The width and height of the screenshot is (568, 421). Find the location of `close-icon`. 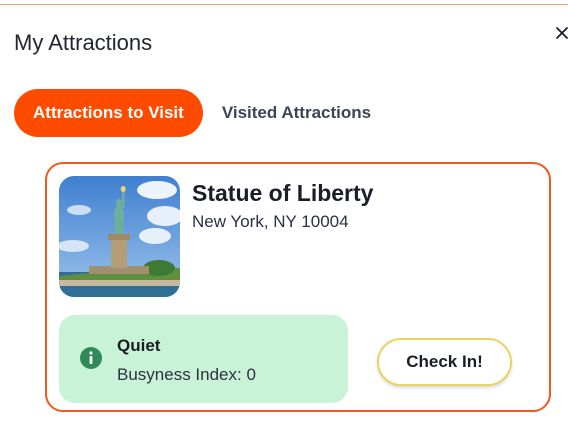

close-icon is located at coordinates (560, 33).